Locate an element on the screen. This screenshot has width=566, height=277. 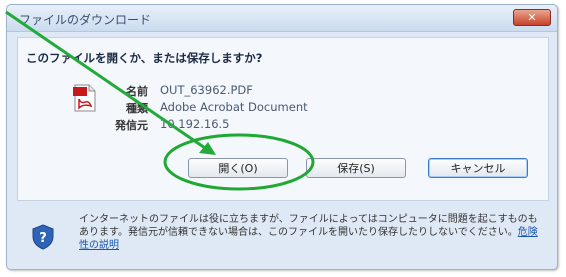
file-source-row: 発信元 10.192.16.5 is located at coordinates (238, 124).